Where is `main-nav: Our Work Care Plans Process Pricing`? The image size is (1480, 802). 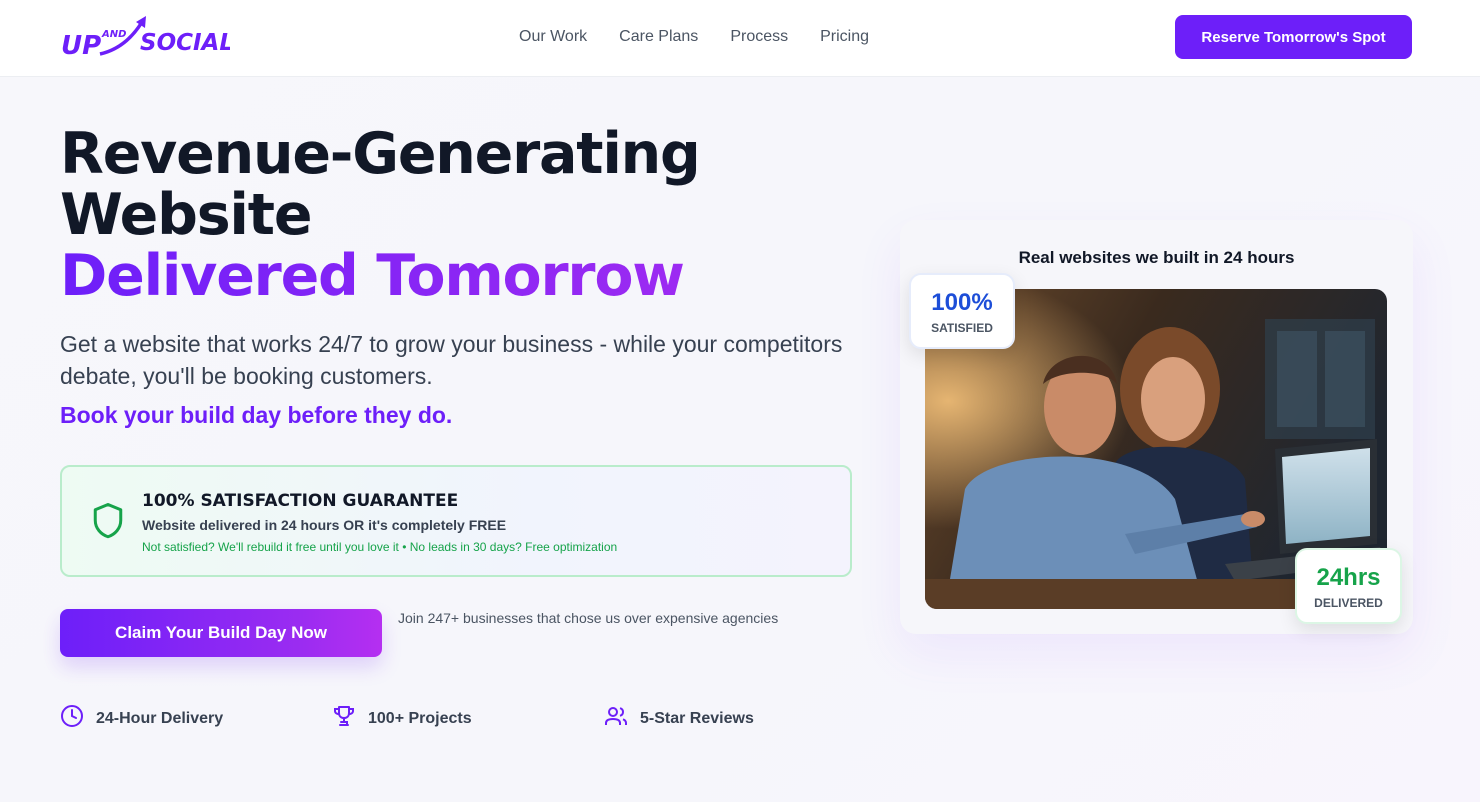 main-nav: Our Work Care Plans Process Pricing is located at coordinates (694, 37).